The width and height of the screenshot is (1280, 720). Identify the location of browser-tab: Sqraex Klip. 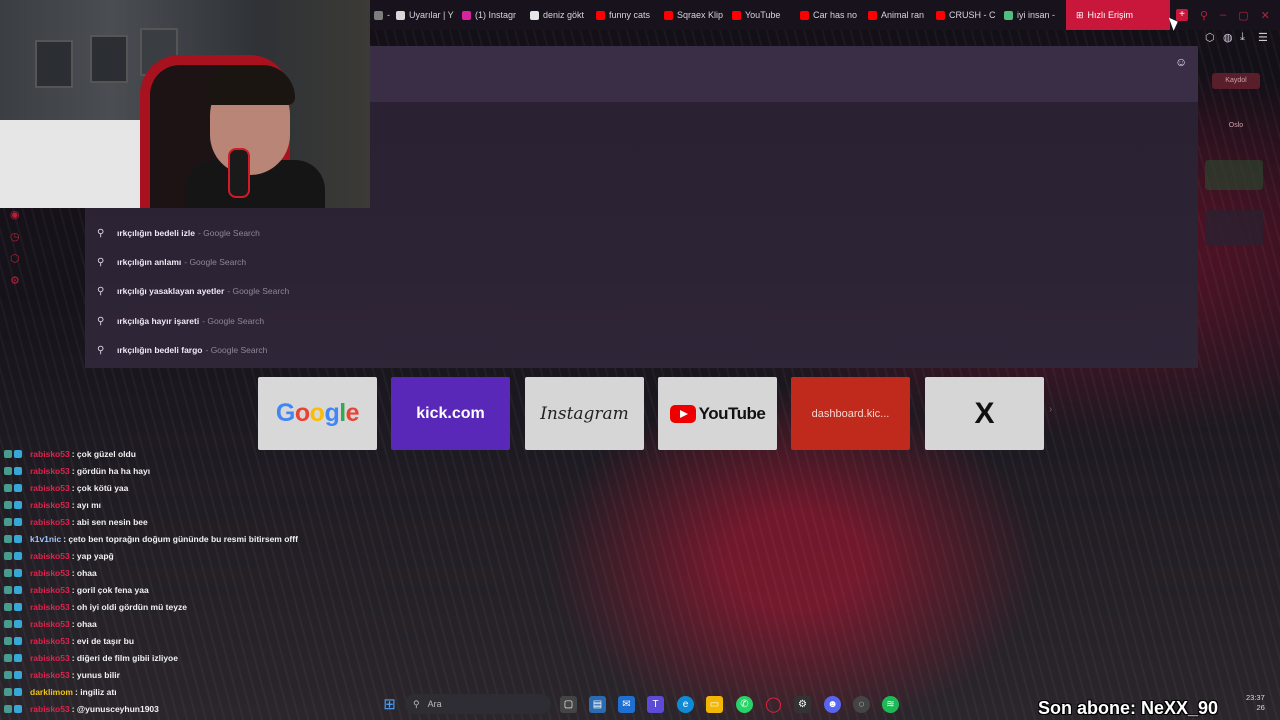
(694, 15).